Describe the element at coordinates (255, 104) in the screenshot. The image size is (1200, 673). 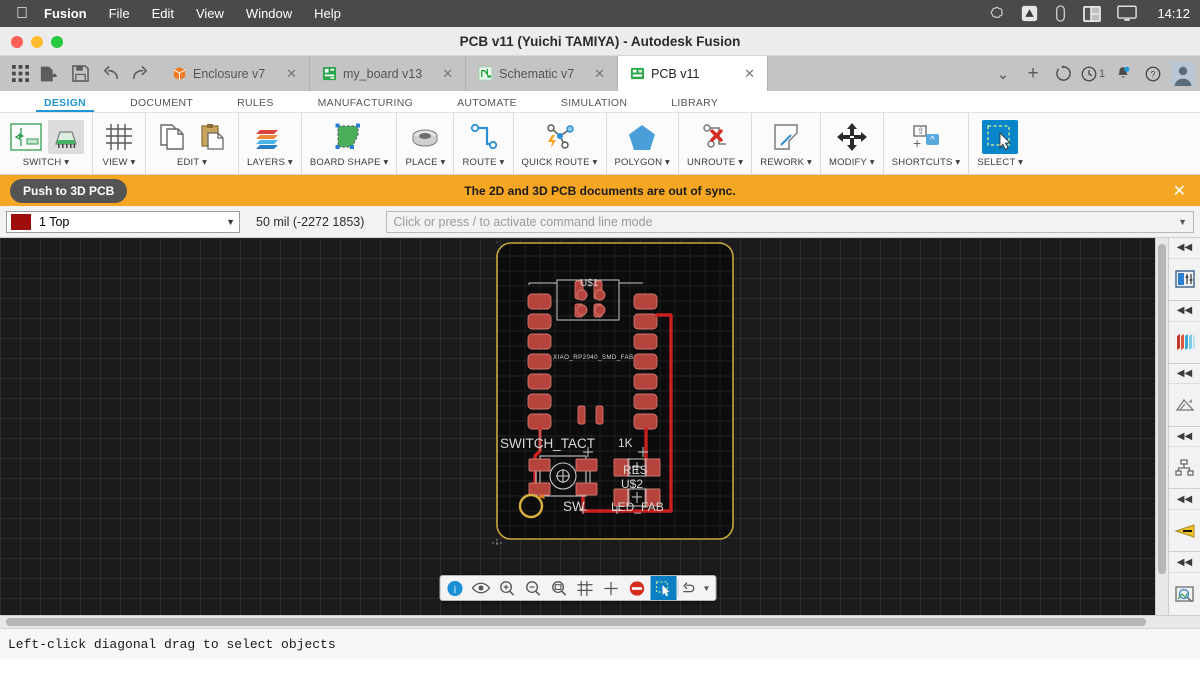
I see `ribbon-tab-rules: RULES` at that location.